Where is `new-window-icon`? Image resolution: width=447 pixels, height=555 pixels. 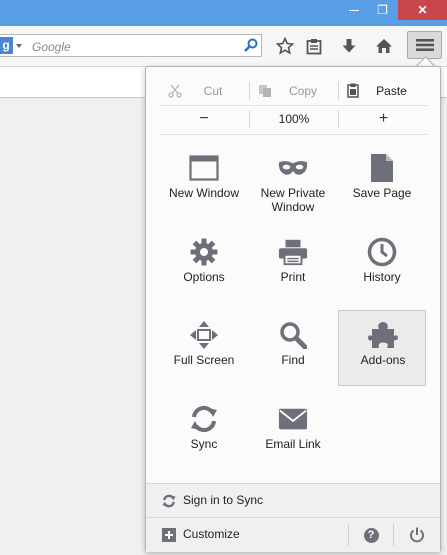 new-window-icon is located at coordinates (204, 168).